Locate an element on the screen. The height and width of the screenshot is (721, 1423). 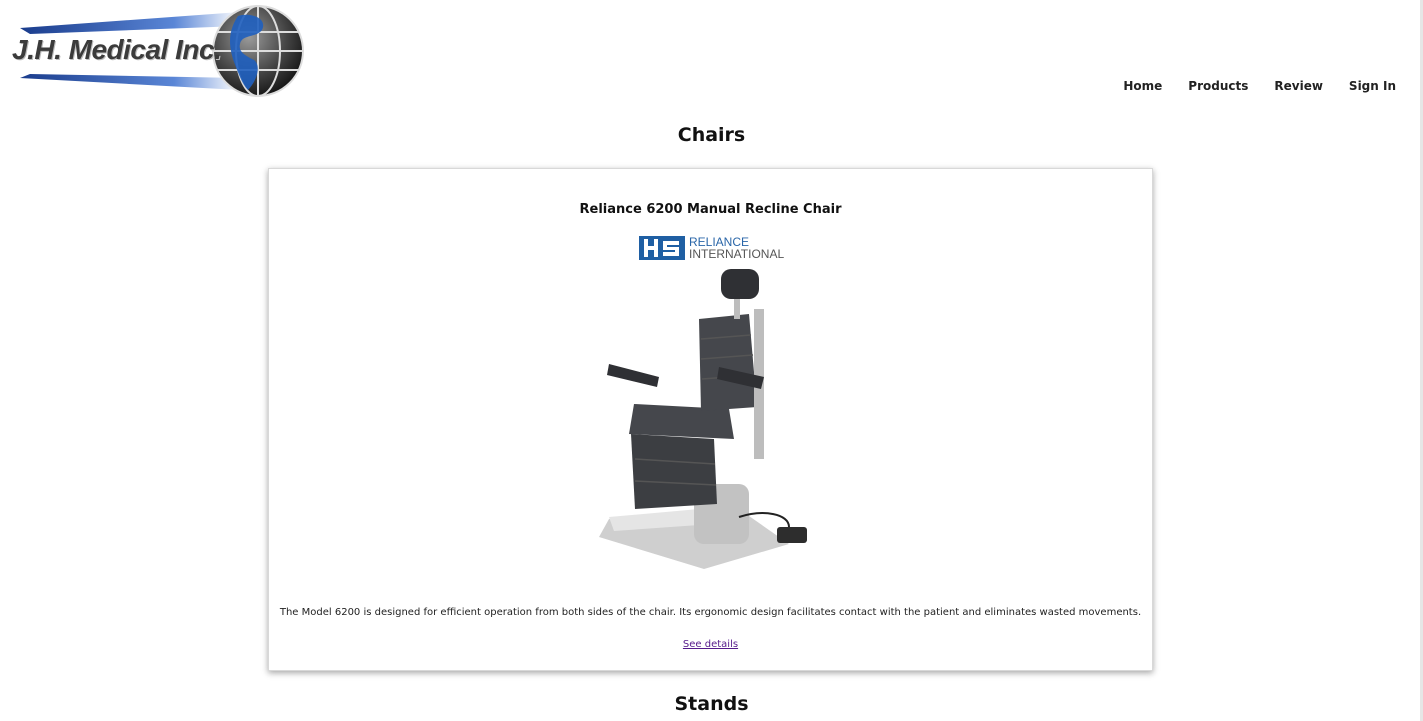
product-image is located at coordinates (709, 421).